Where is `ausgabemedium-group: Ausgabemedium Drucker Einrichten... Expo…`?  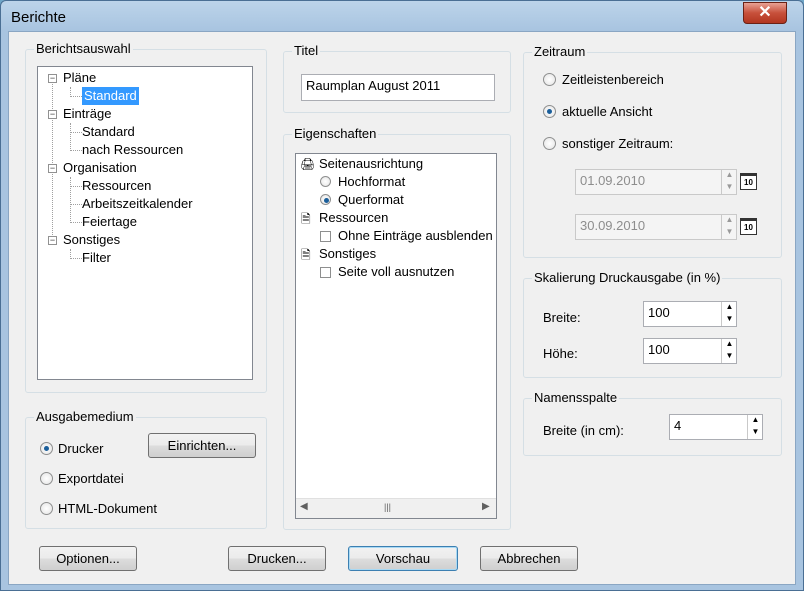 ausgabemedium-group: Ausgabemedium Drucker Einrichten... Expo… is located at coordinates (146, 469).